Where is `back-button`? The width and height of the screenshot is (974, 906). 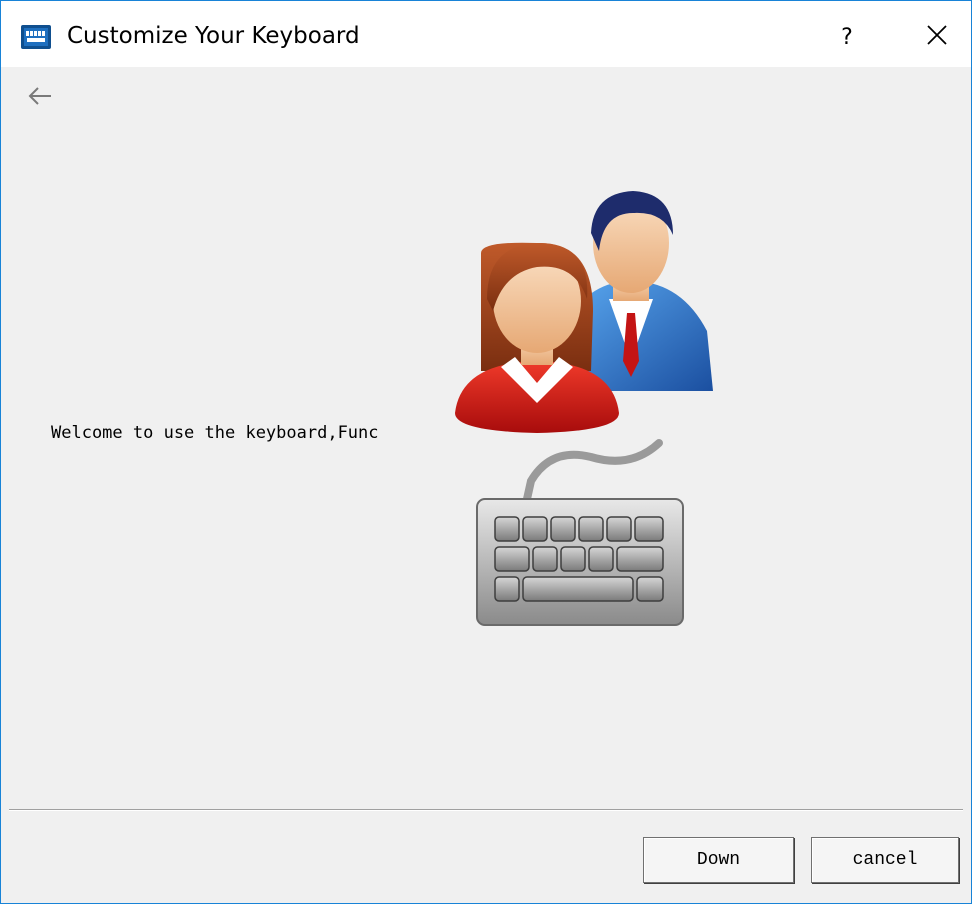 back-button is located at coordinates (40, 98).